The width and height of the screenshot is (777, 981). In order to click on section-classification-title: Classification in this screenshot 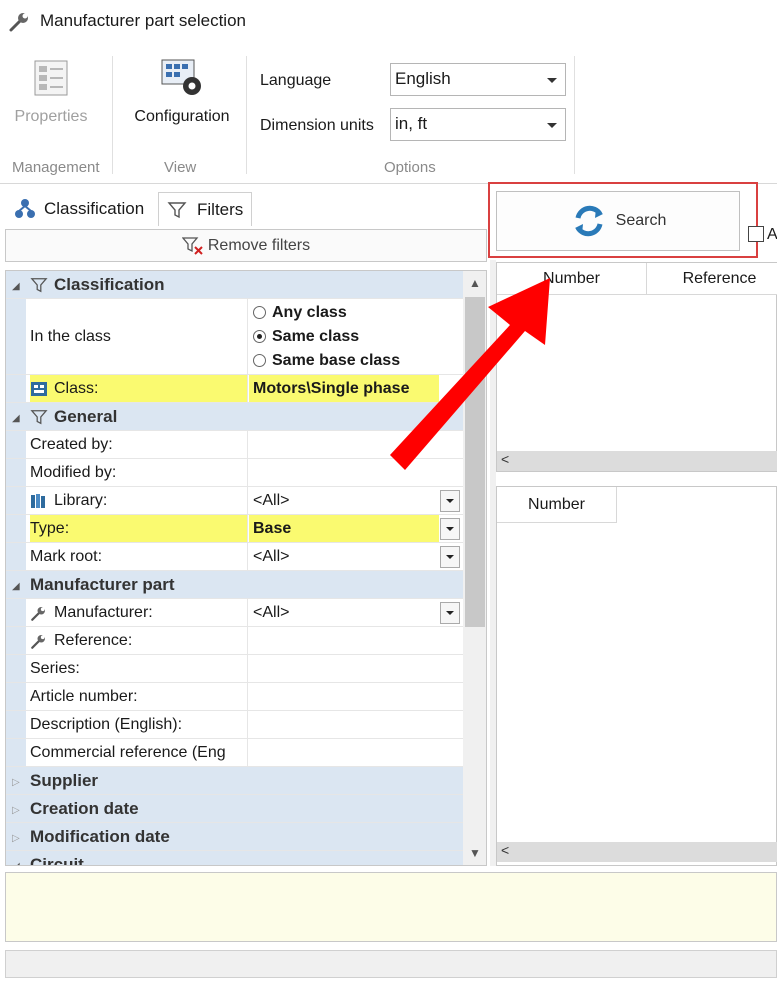, I will do `click(97, 284)`.